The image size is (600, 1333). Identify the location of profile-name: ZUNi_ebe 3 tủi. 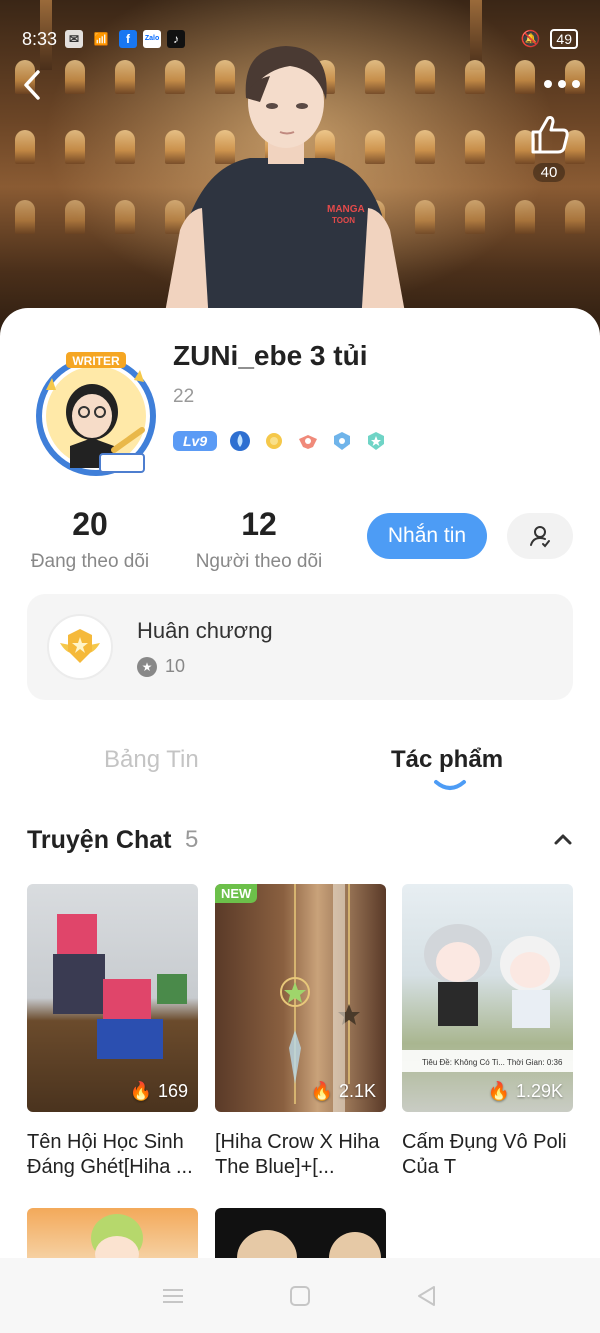
(270, 355).